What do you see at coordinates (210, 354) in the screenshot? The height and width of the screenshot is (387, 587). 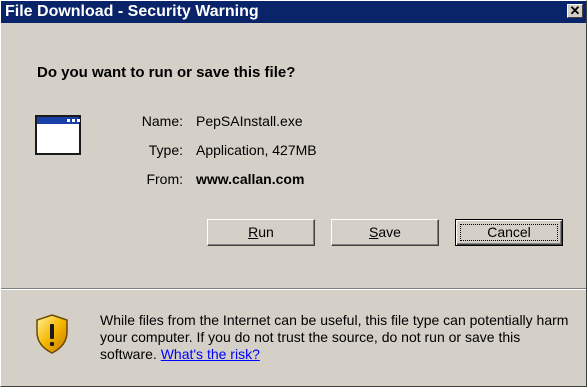 I see `whats-the-risk-link: What's the risk?` at bounding box center [210, 354].